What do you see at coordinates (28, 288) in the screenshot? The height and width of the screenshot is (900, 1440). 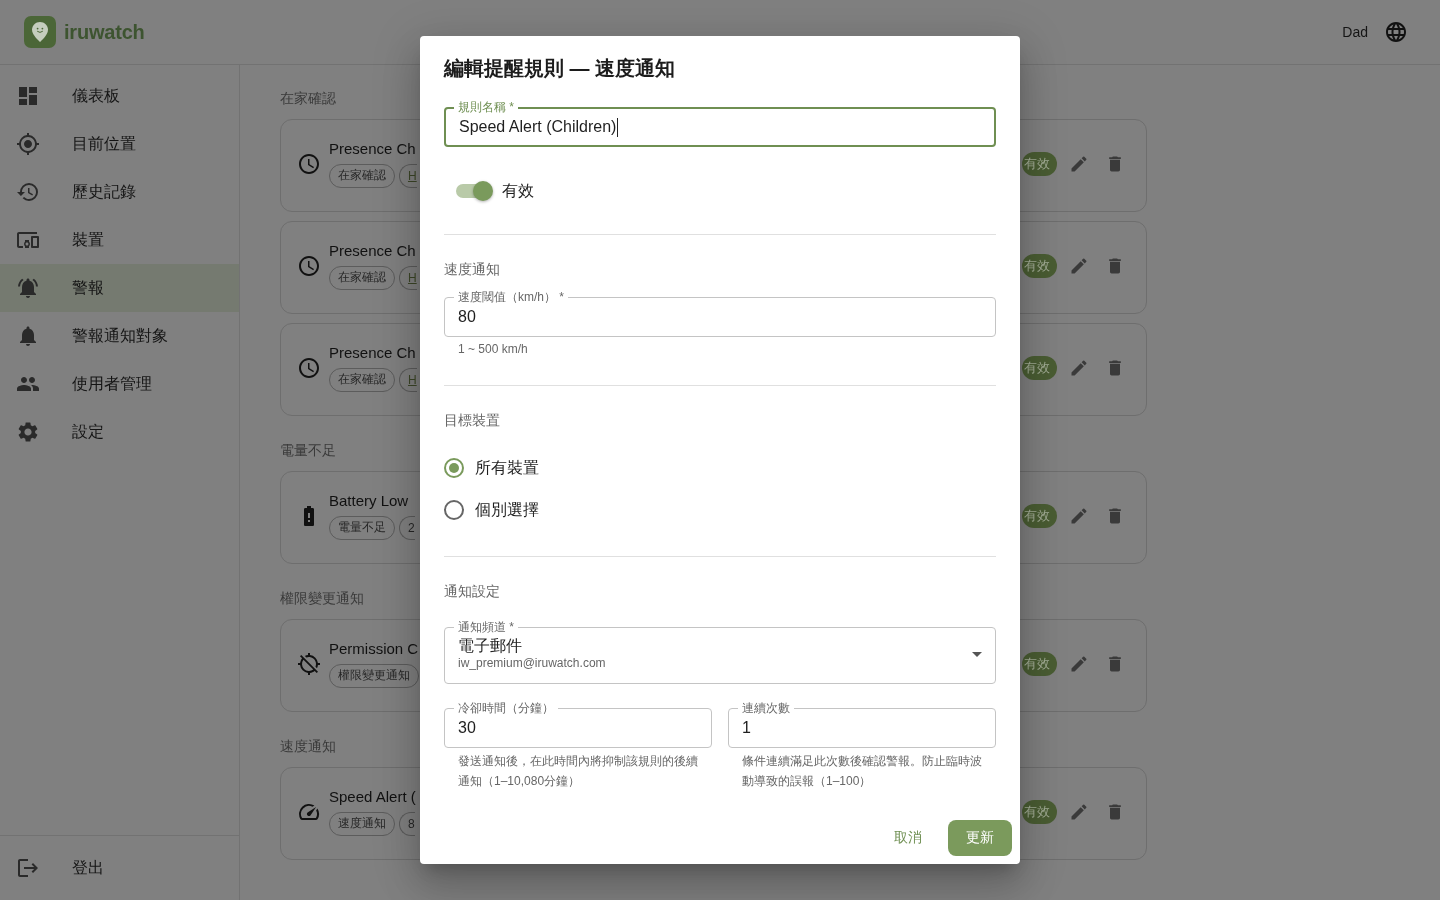 I see `ringing-bell-icon` at bounding box center [28, 288].